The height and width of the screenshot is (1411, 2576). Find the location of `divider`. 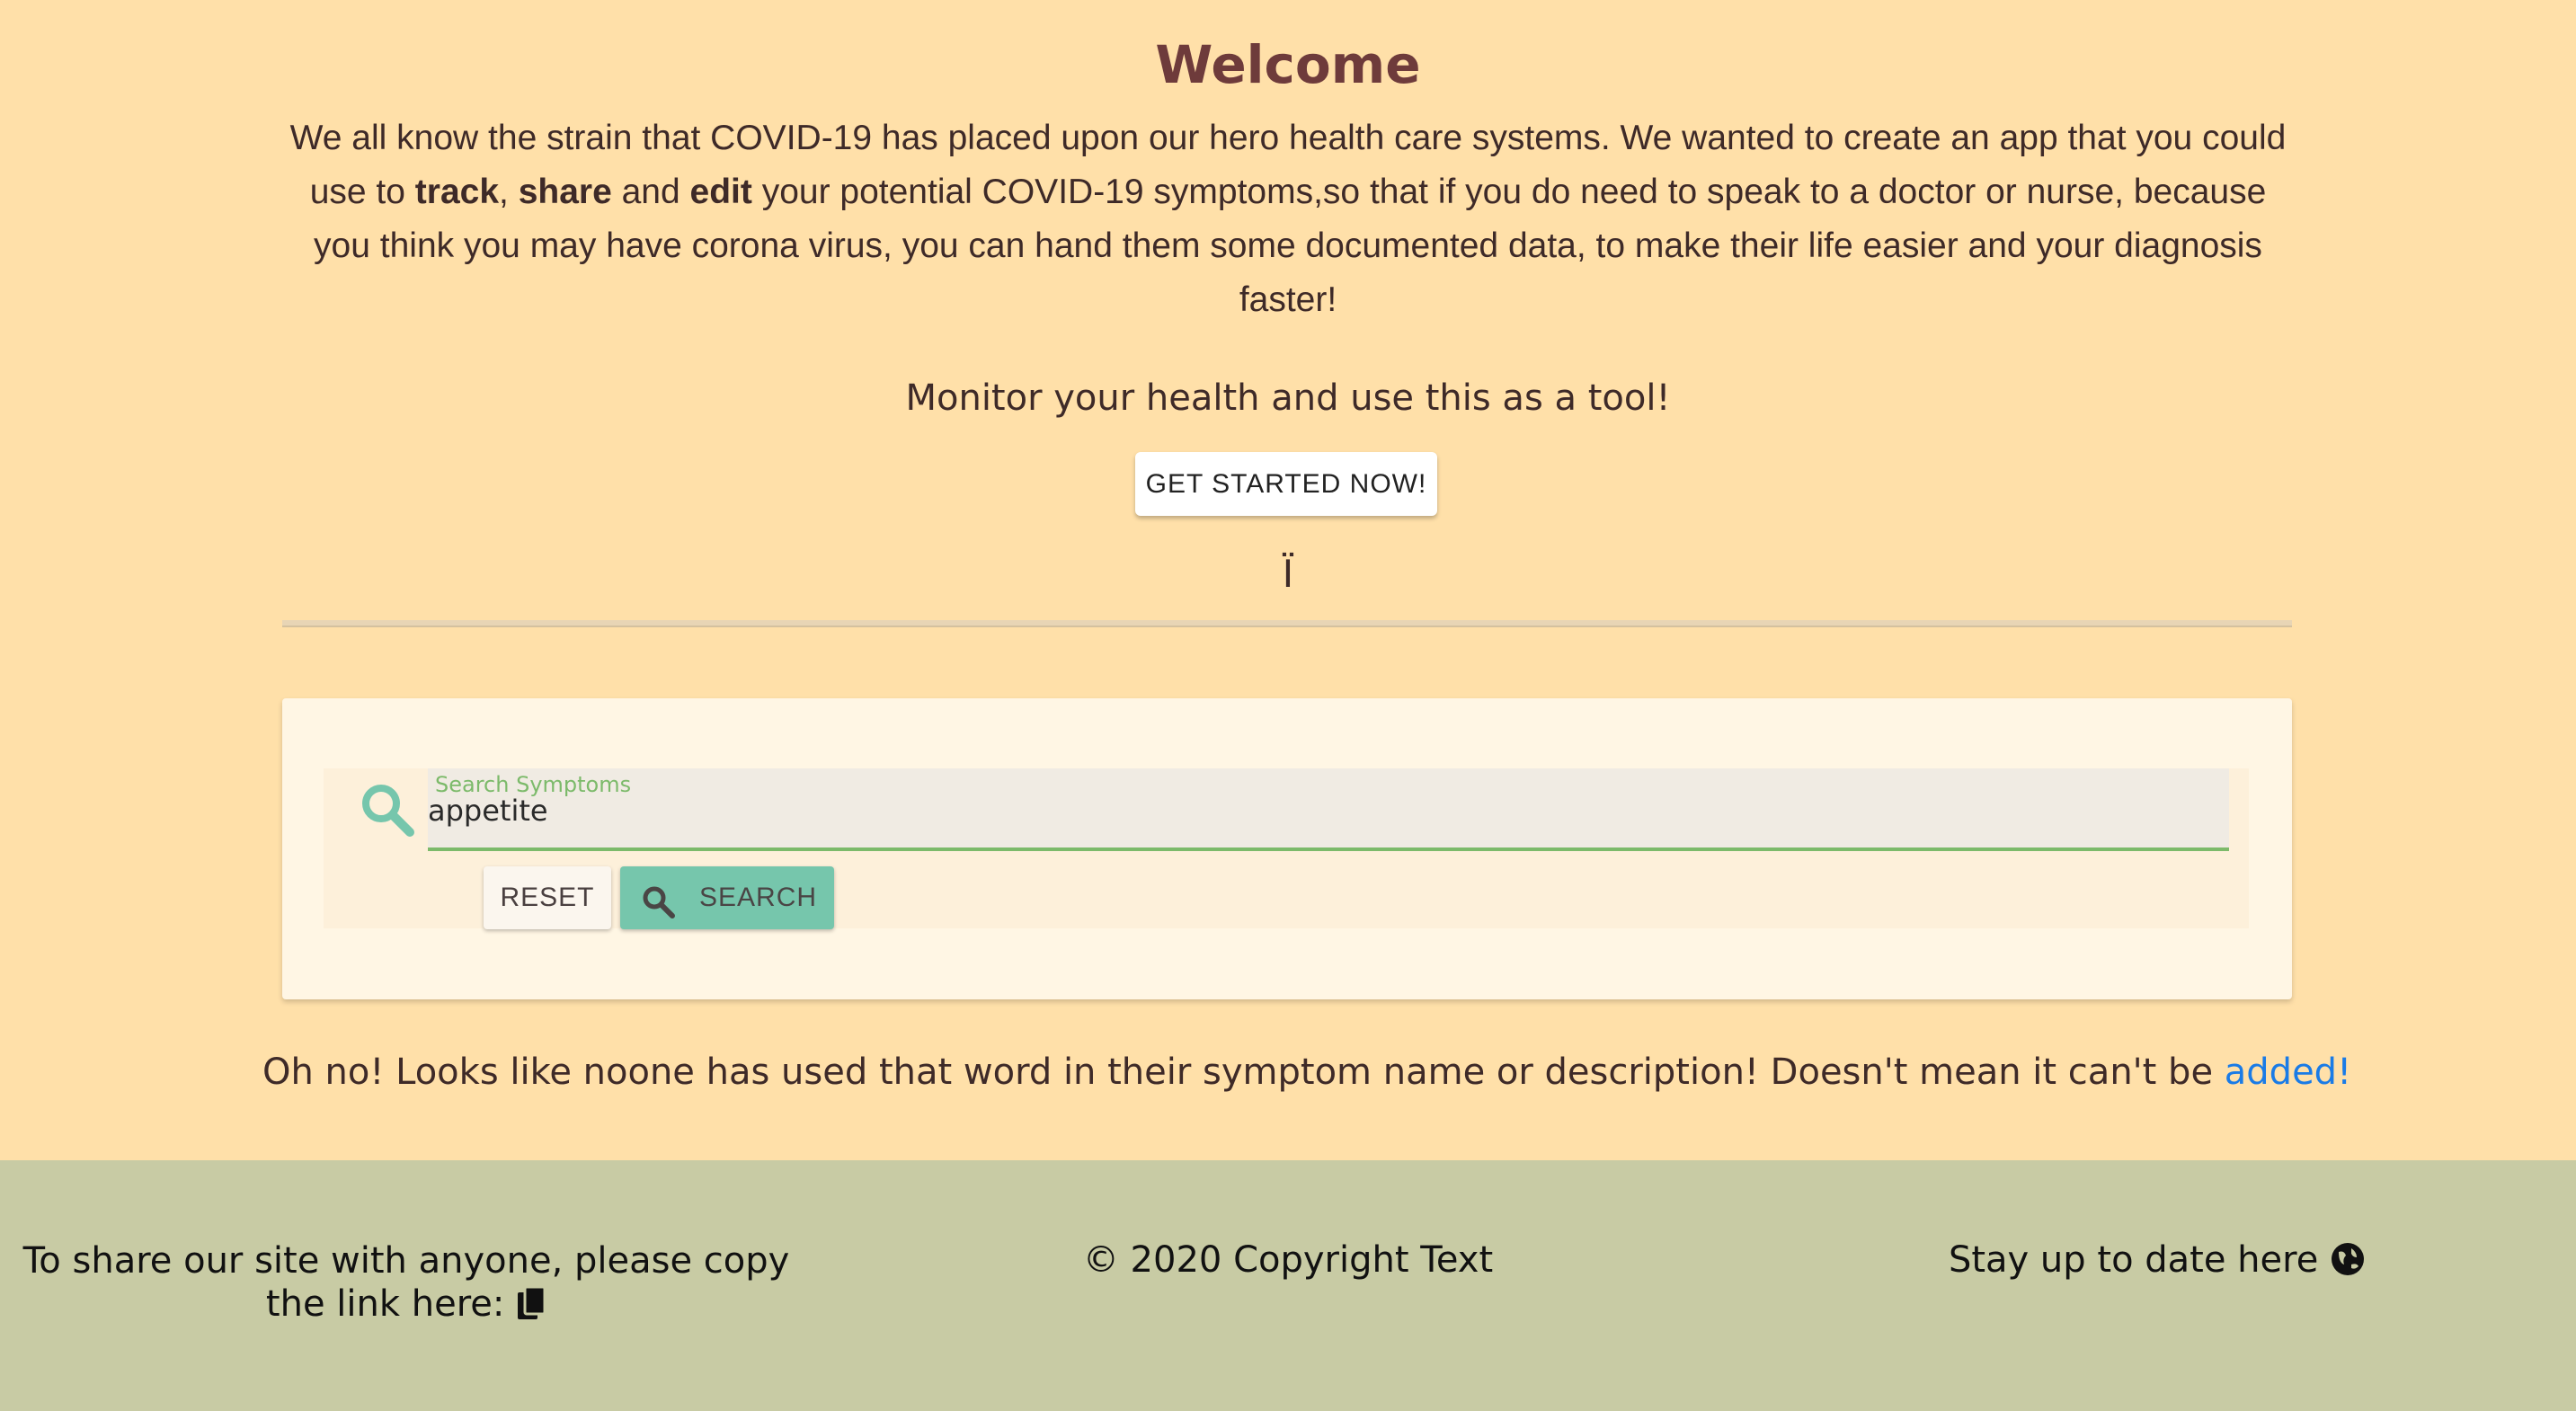

divider is located at coordinates (1287, 623).